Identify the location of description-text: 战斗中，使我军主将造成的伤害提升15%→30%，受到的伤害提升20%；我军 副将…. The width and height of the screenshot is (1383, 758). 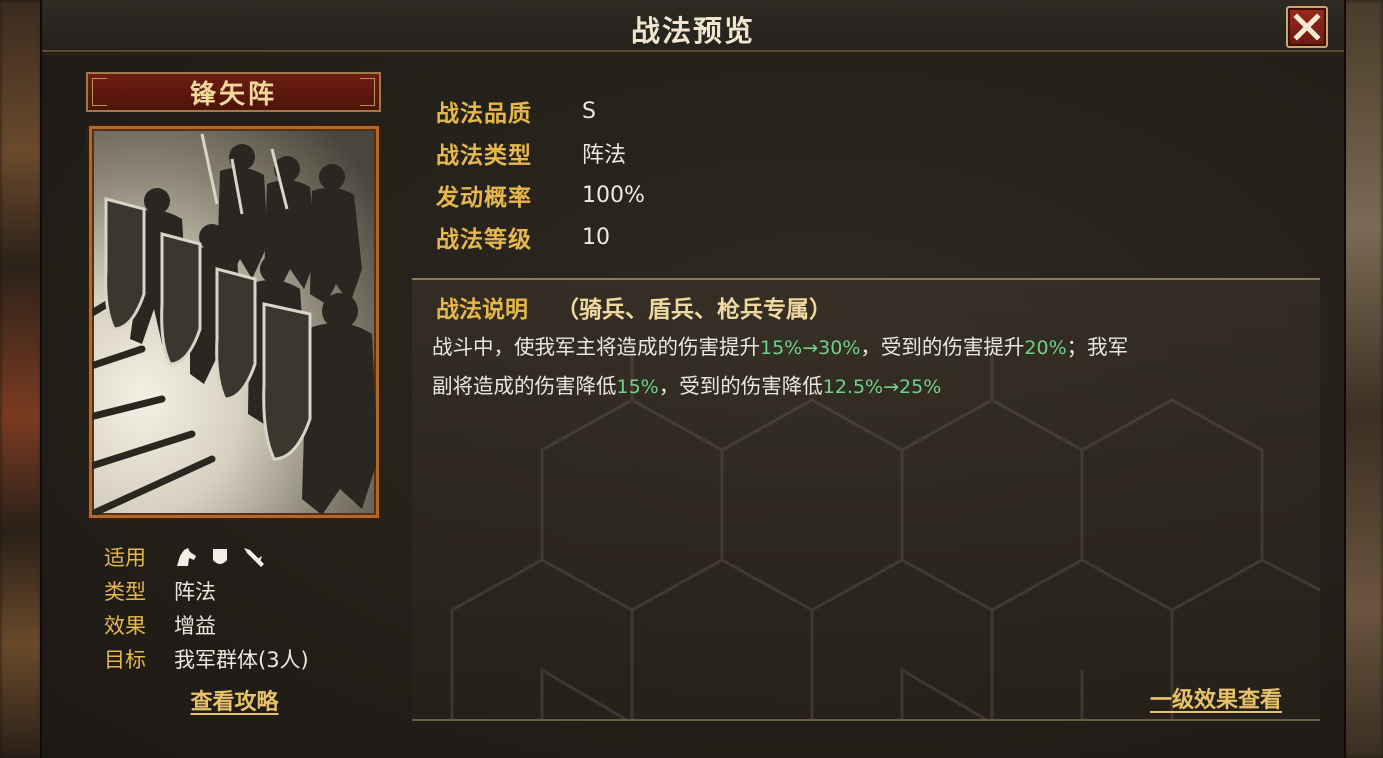
(872, 367).